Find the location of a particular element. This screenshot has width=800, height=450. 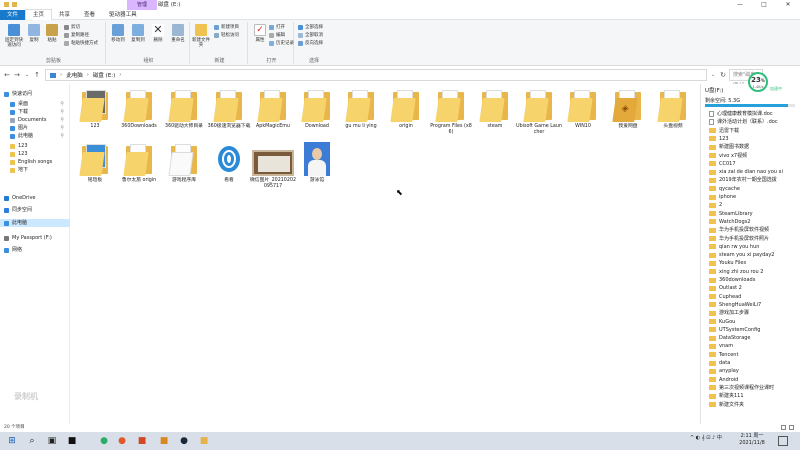

address-bar: › 此电脑 › 磁盘 (E:) › is located at coordinates (376, 75).